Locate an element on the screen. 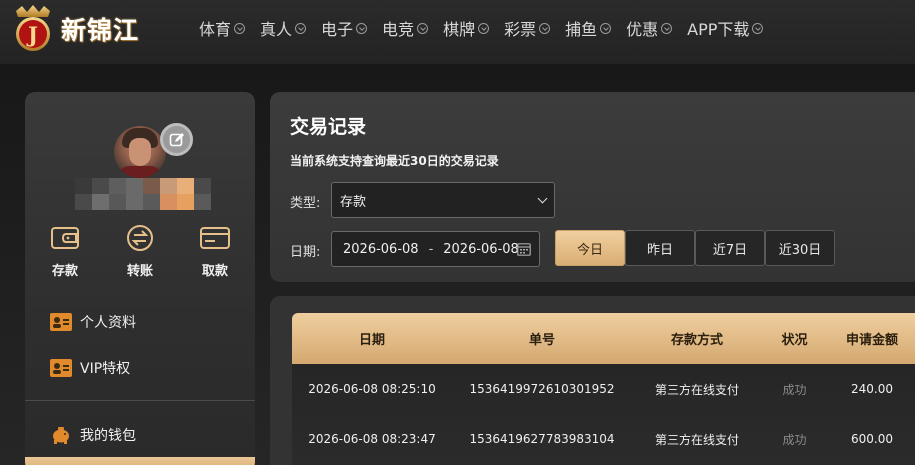 Image resolution: width=915 pixels, height=465 pixels. cell-date: 2026-06-08 08:25:10 is located at coordinates (372, 389).